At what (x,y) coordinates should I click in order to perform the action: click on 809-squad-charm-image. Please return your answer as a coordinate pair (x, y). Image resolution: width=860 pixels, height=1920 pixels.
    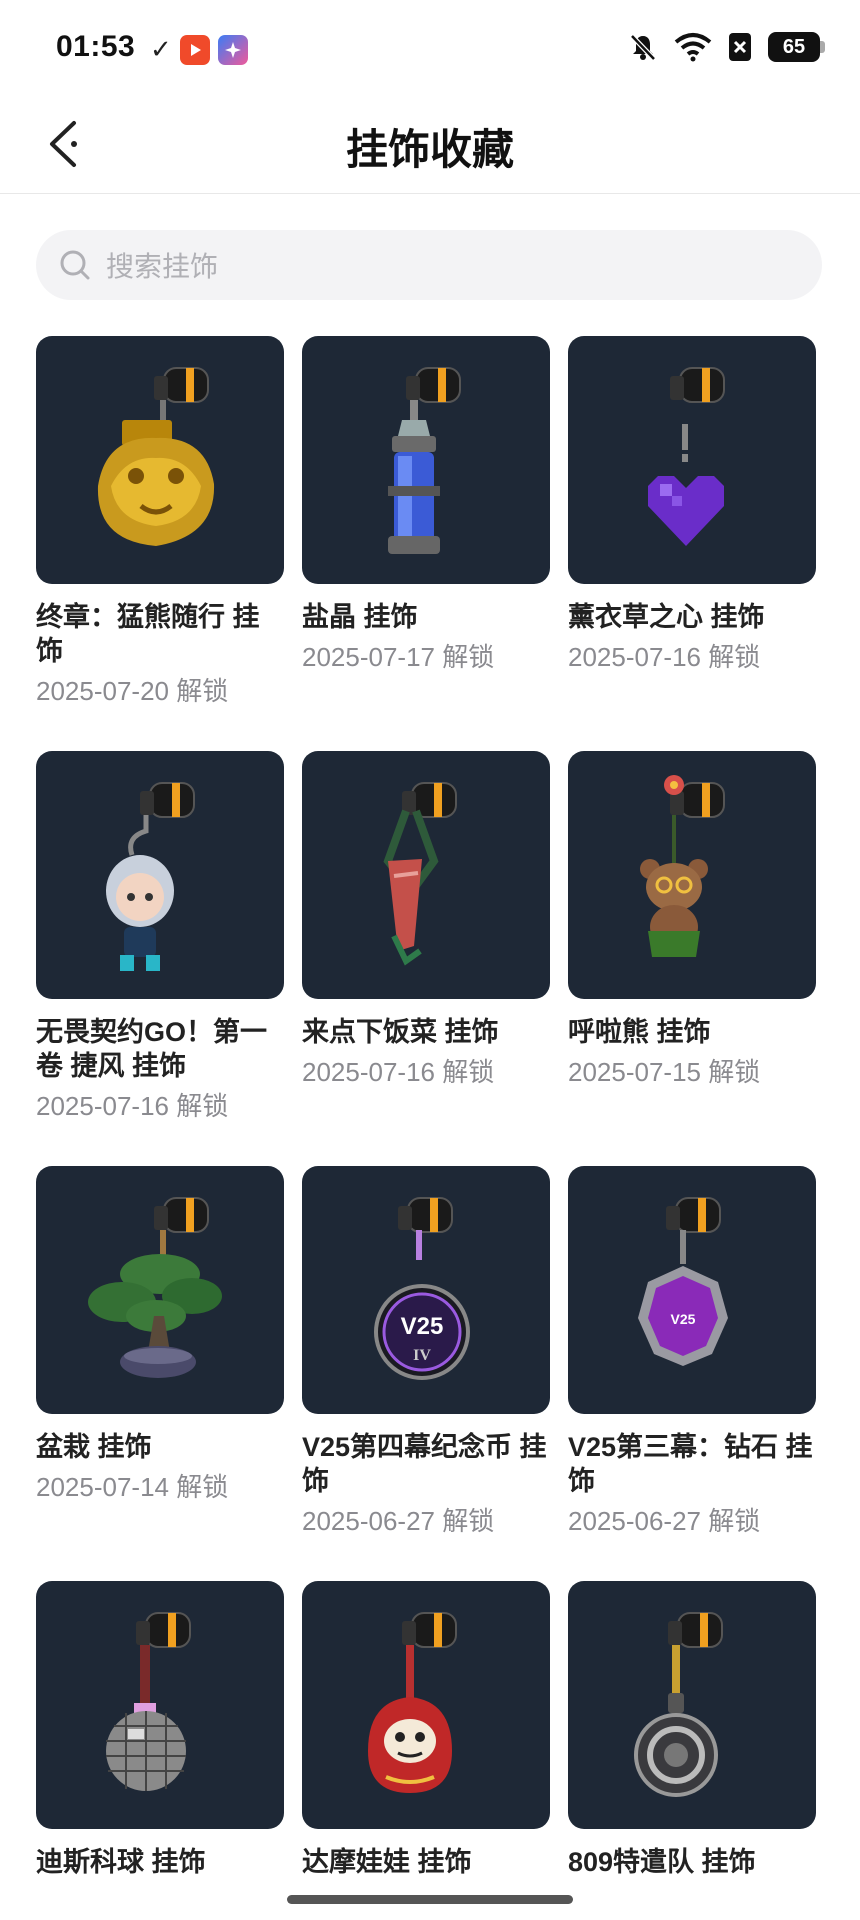
    Looking at the image, I should click on (692, 1705).